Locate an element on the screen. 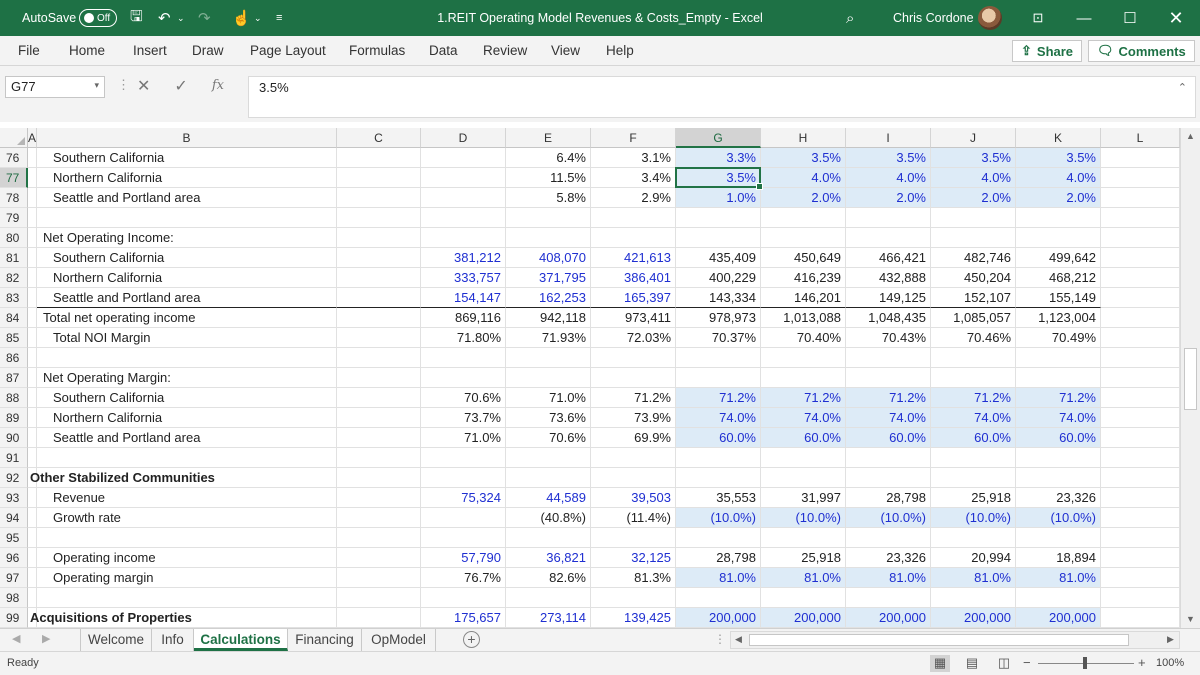 The width and height of the screenshot is (1200, 675). cell-g88: 71.2% is located at coordinates (718, 398).